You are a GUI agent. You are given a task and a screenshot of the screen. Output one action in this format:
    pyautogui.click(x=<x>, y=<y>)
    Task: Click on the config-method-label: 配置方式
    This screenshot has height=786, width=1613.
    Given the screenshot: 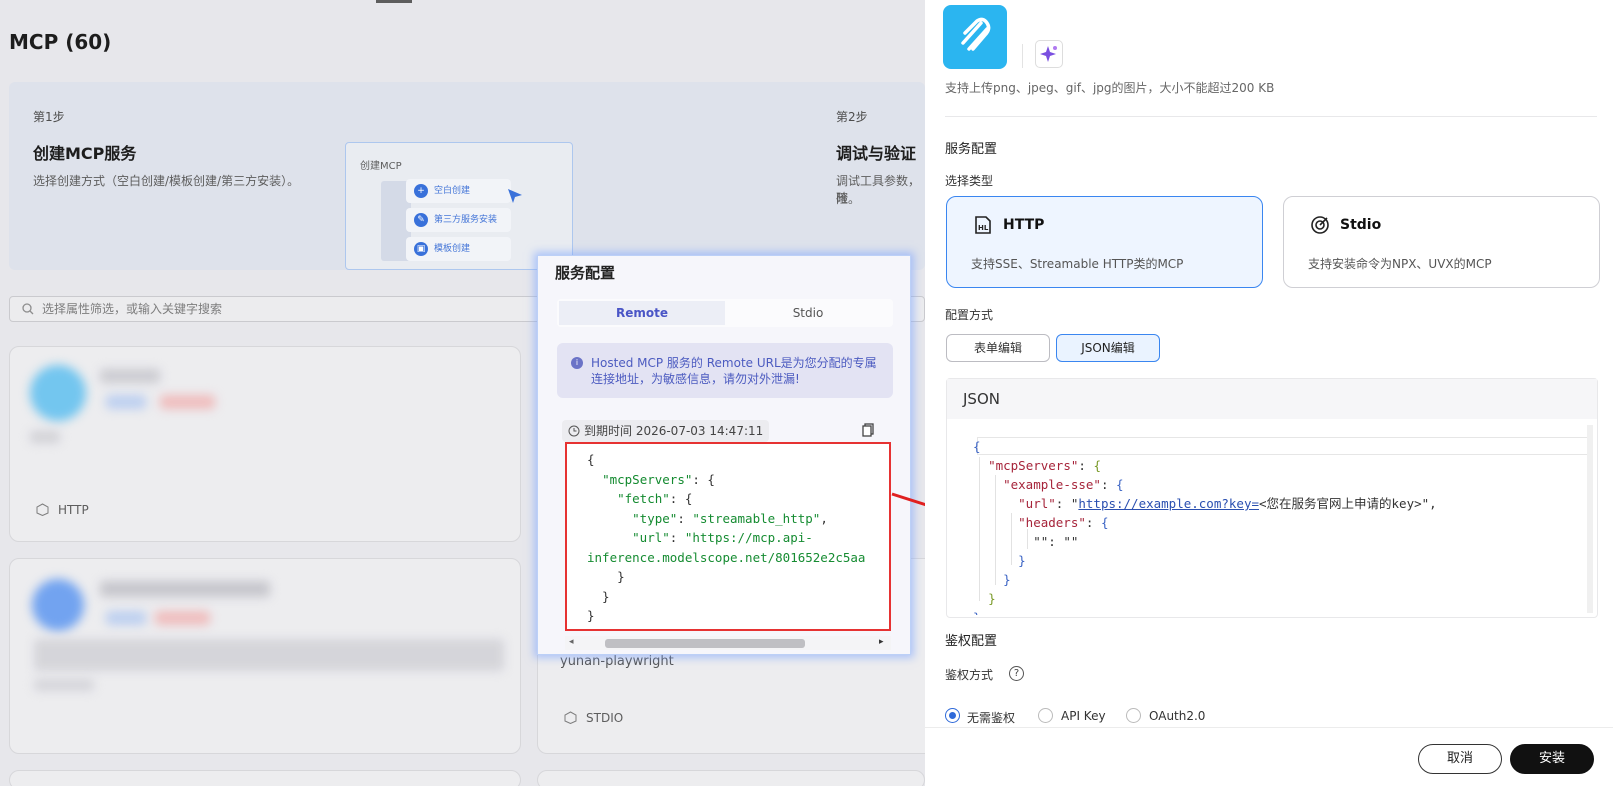 What is the action you would take?
    pyautogui.click(x=969, y=315)
    